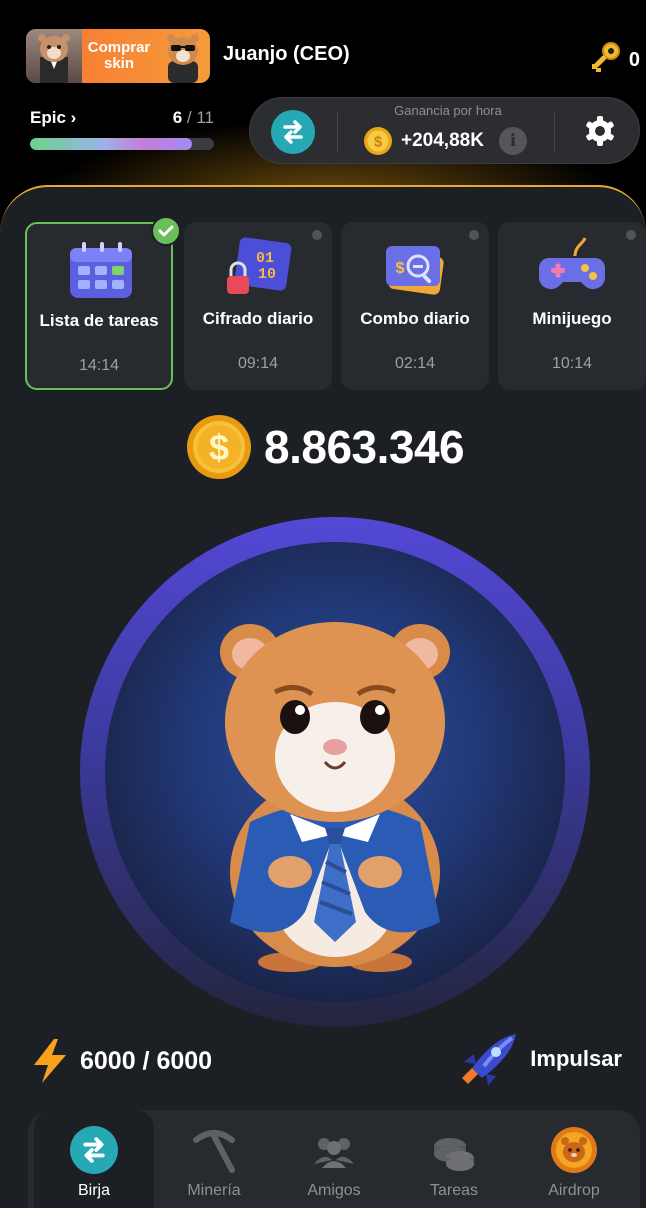  I want to click on exchange-logo-icon, so click(293, 132).